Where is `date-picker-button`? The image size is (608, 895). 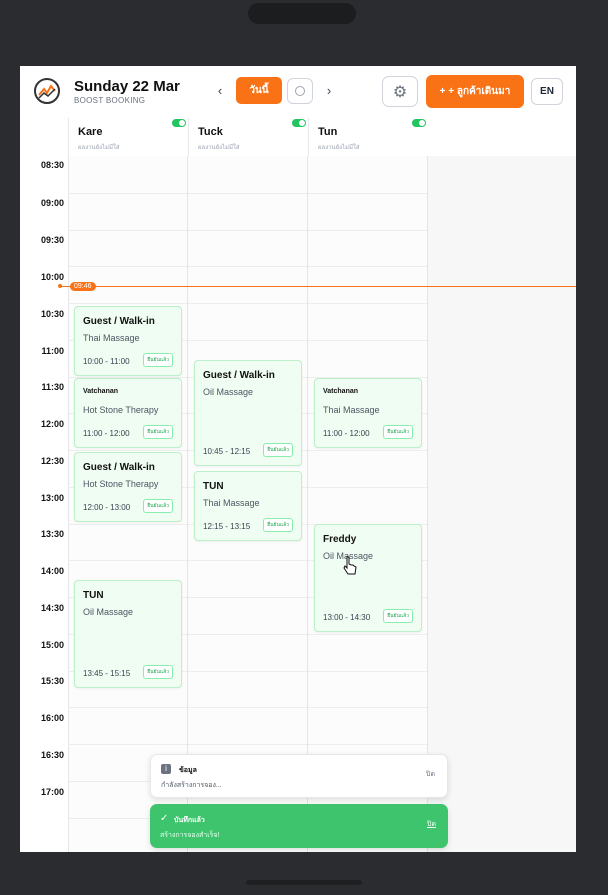 date-picker-button is located at coordinates (300, 91).